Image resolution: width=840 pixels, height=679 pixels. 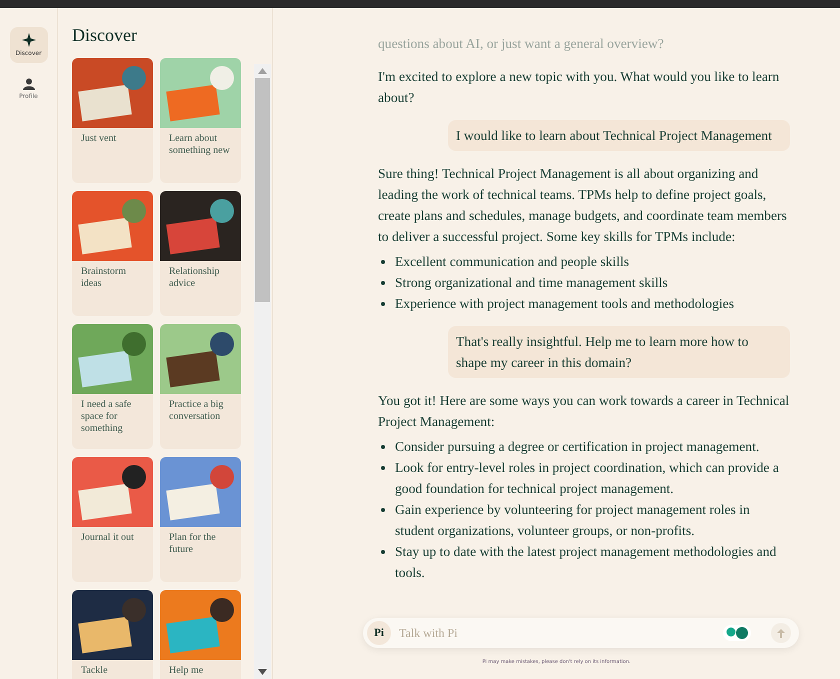 What do you see at coordinates (512, 262) in the screenshot?
I see `list-item: Excellent communication and people skills` at bounding box center [512, 262].